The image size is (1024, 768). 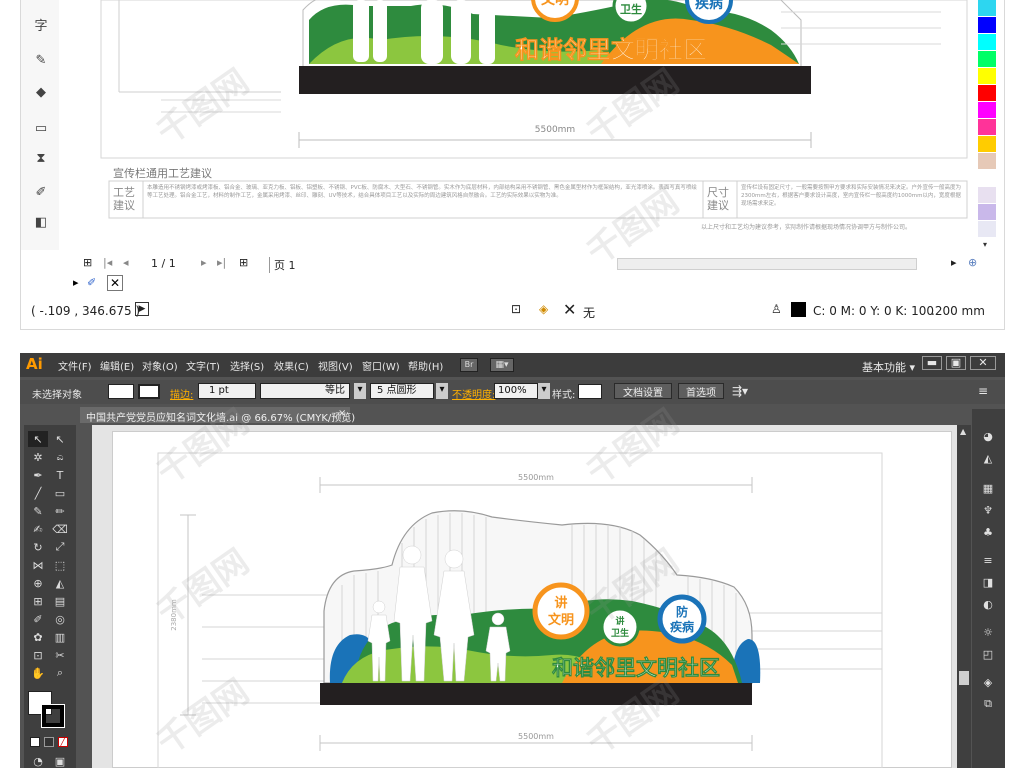 What do you see at coordinates (49, 742) in the screenshot?
I see `gradient-mode-icon` at bounding box center [49, 742].